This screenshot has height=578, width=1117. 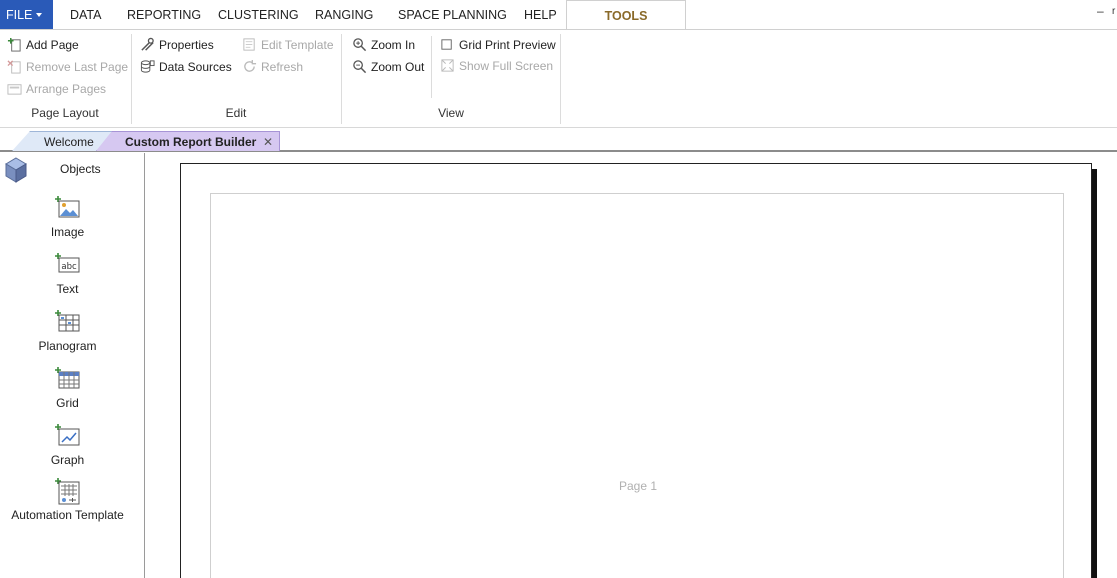 I want to click on tab-custom-report-builder: Custom Report Builder ✕, so click(x=188, y=141).